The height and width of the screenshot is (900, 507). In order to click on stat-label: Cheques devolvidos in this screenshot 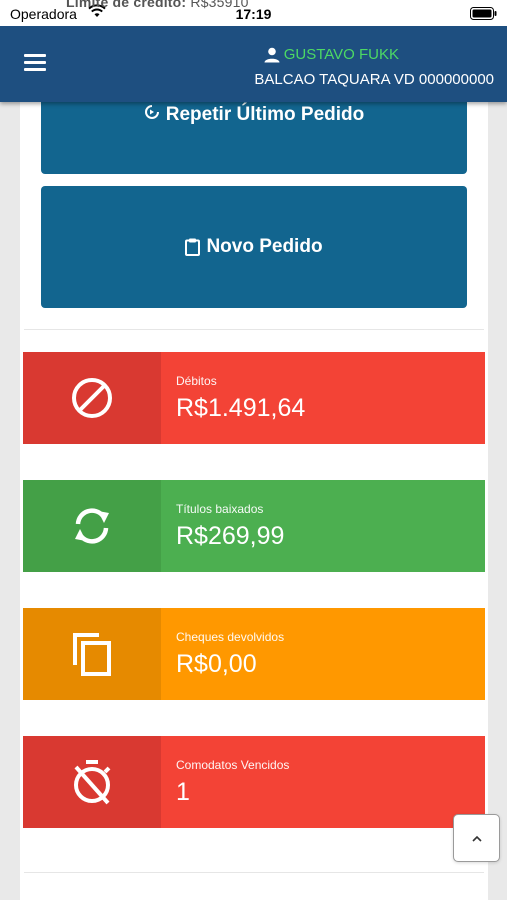, I will do `click(230, 637)`.